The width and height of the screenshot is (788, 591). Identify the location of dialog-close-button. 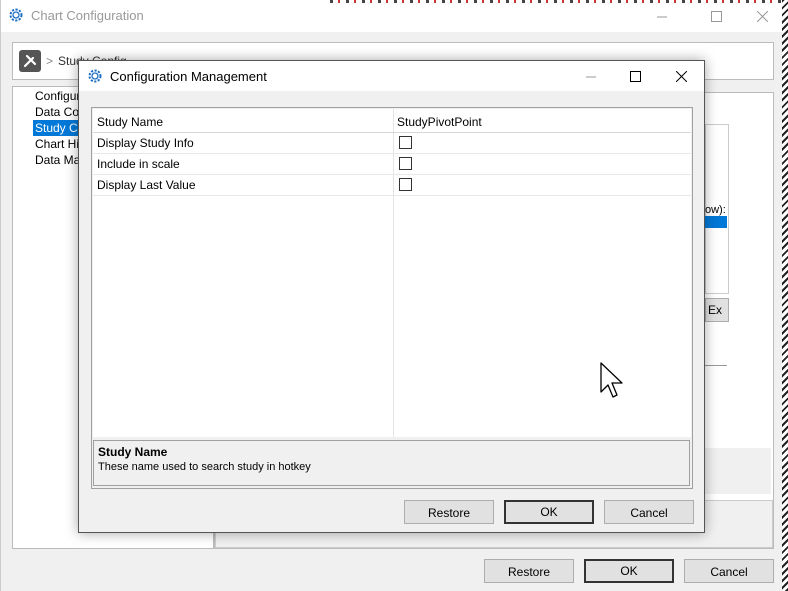
(681, 76).